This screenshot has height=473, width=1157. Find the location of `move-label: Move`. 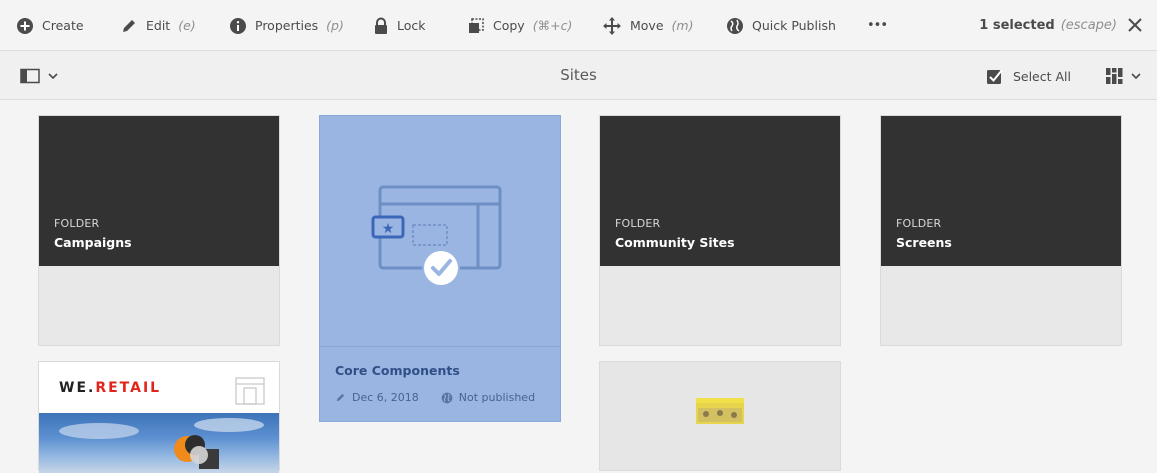

move-label: Move is located at coordinates (647, 25).